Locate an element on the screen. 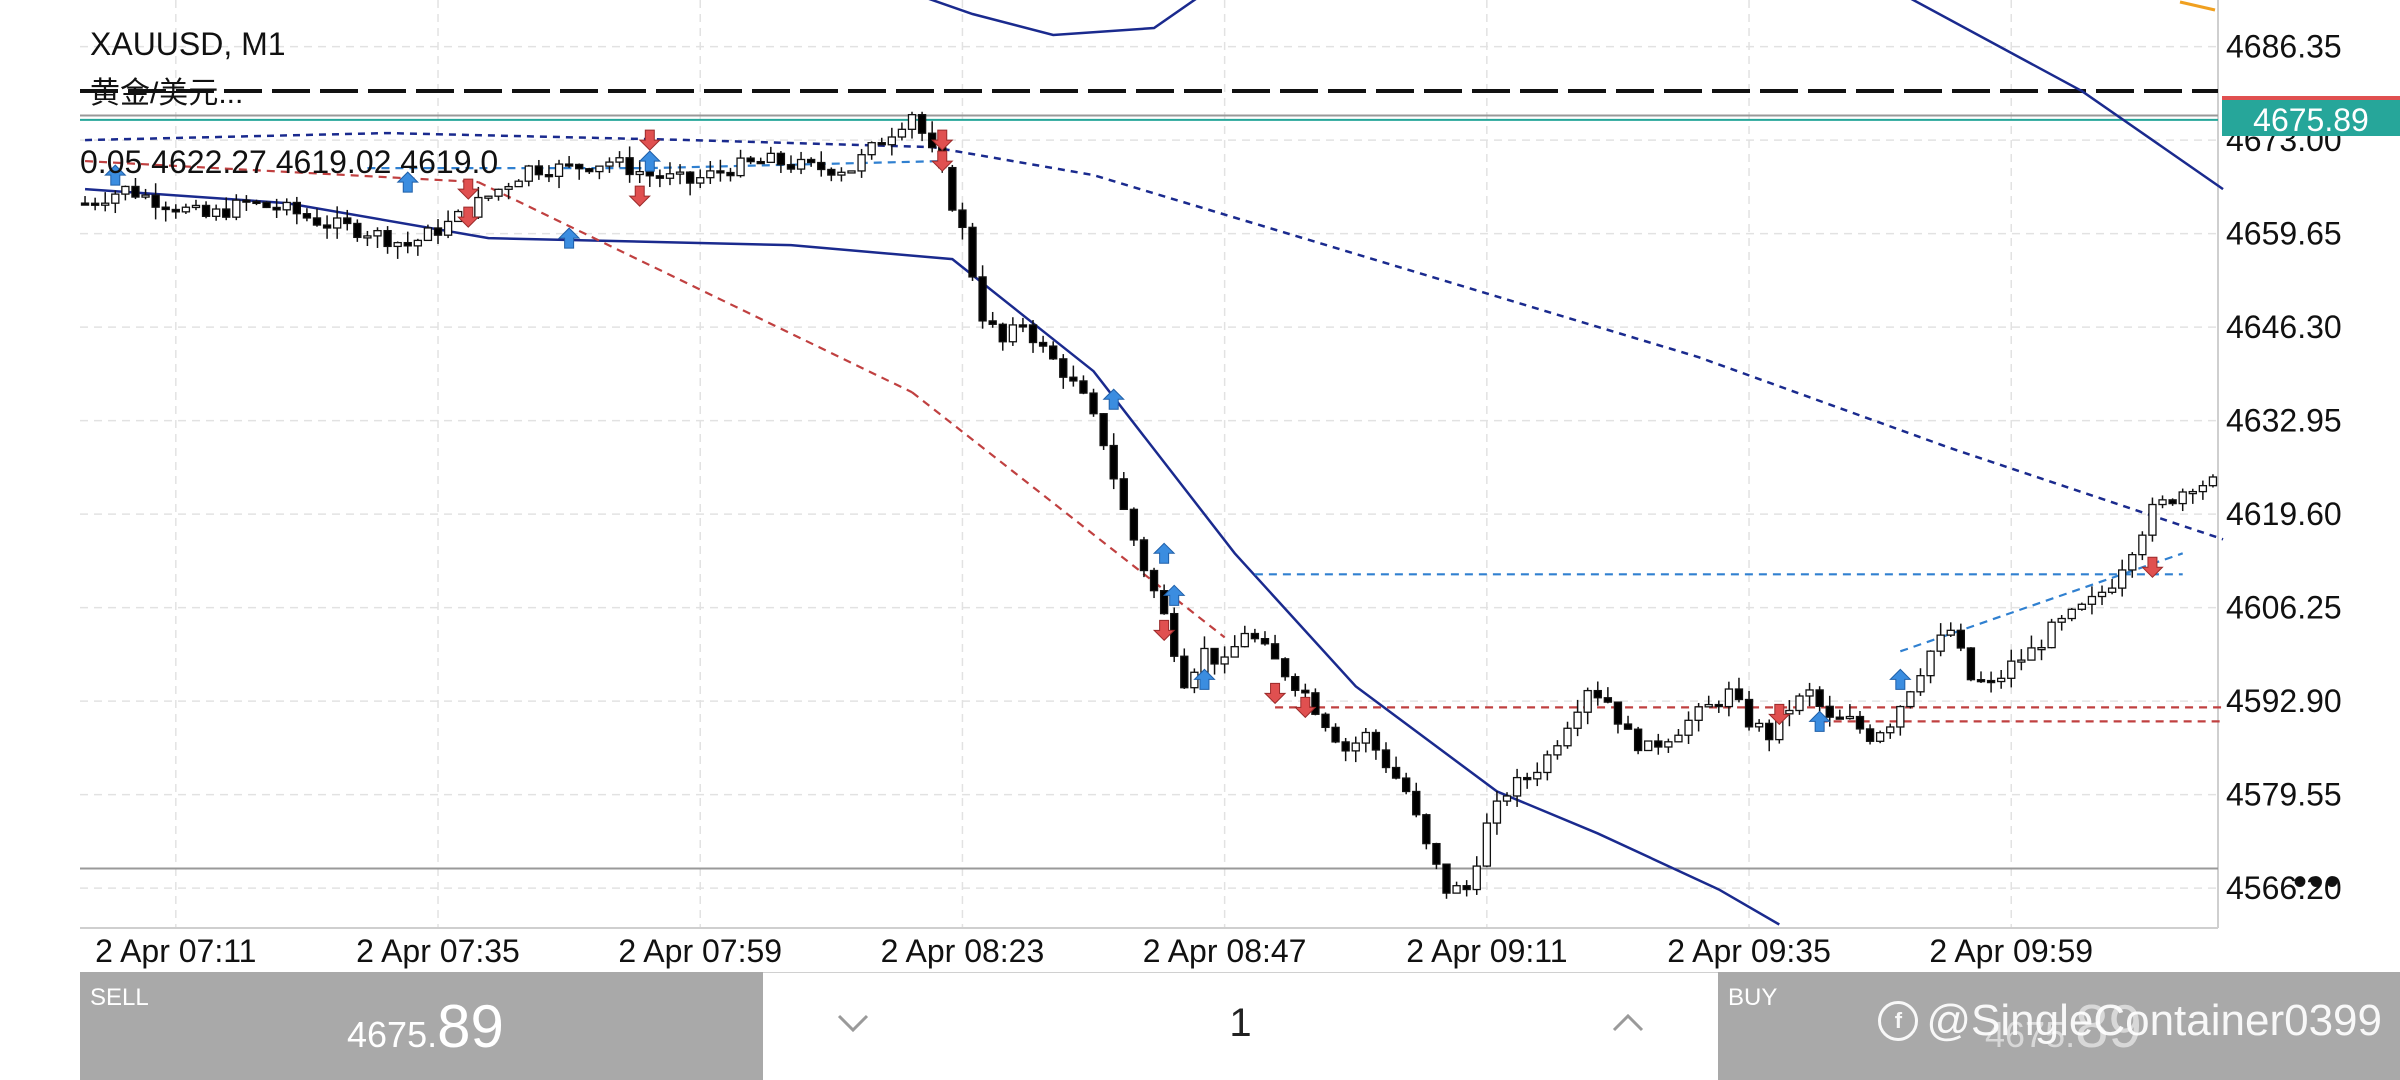  current-price-tag: 4675.89 is located at coordinates (2311, 117).